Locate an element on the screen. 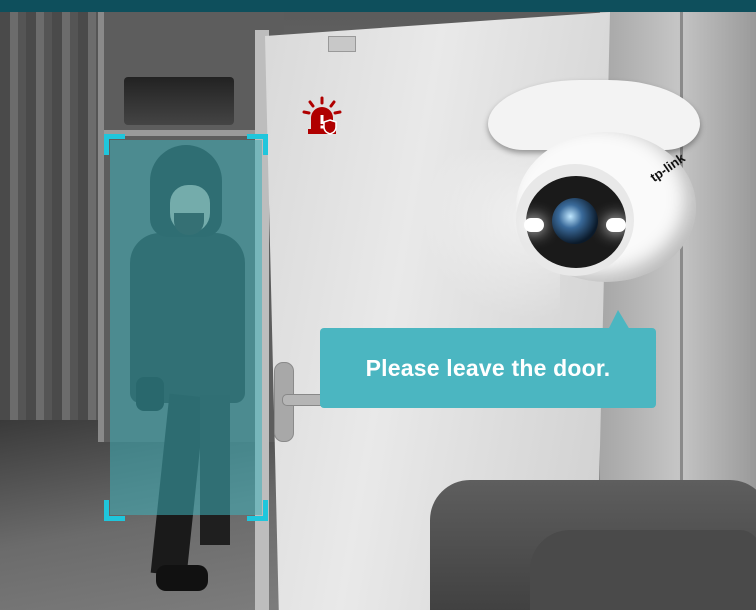 This screenshot has width=756, height=610. speech-bubble-text: Please leave the door. is located at coordinates (488, 367).